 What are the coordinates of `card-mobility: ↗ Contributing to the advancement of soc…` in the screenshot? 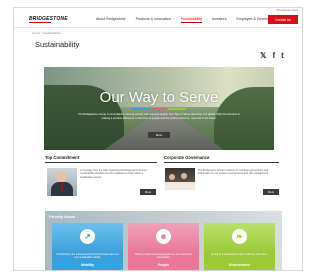 It's located at (87, 246).